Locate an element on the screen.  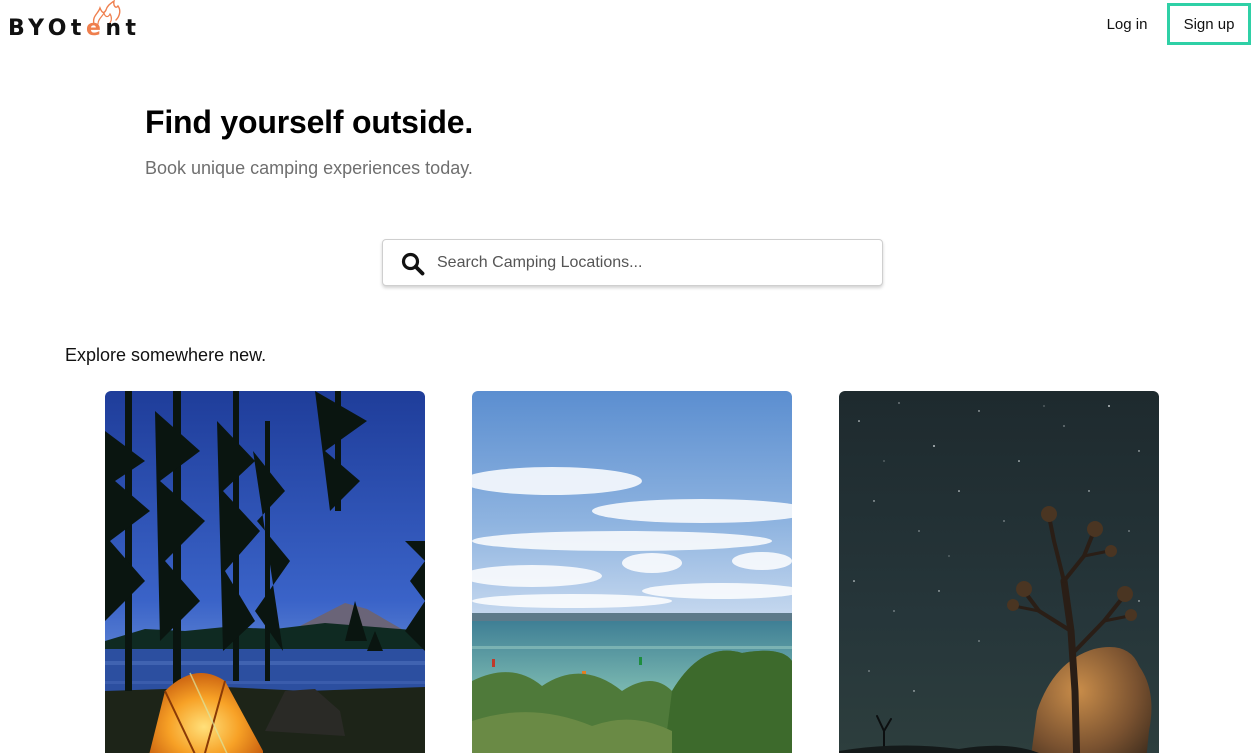
page-subtitle: Book unique camping experiences today. is located at coordinates (309, 168).